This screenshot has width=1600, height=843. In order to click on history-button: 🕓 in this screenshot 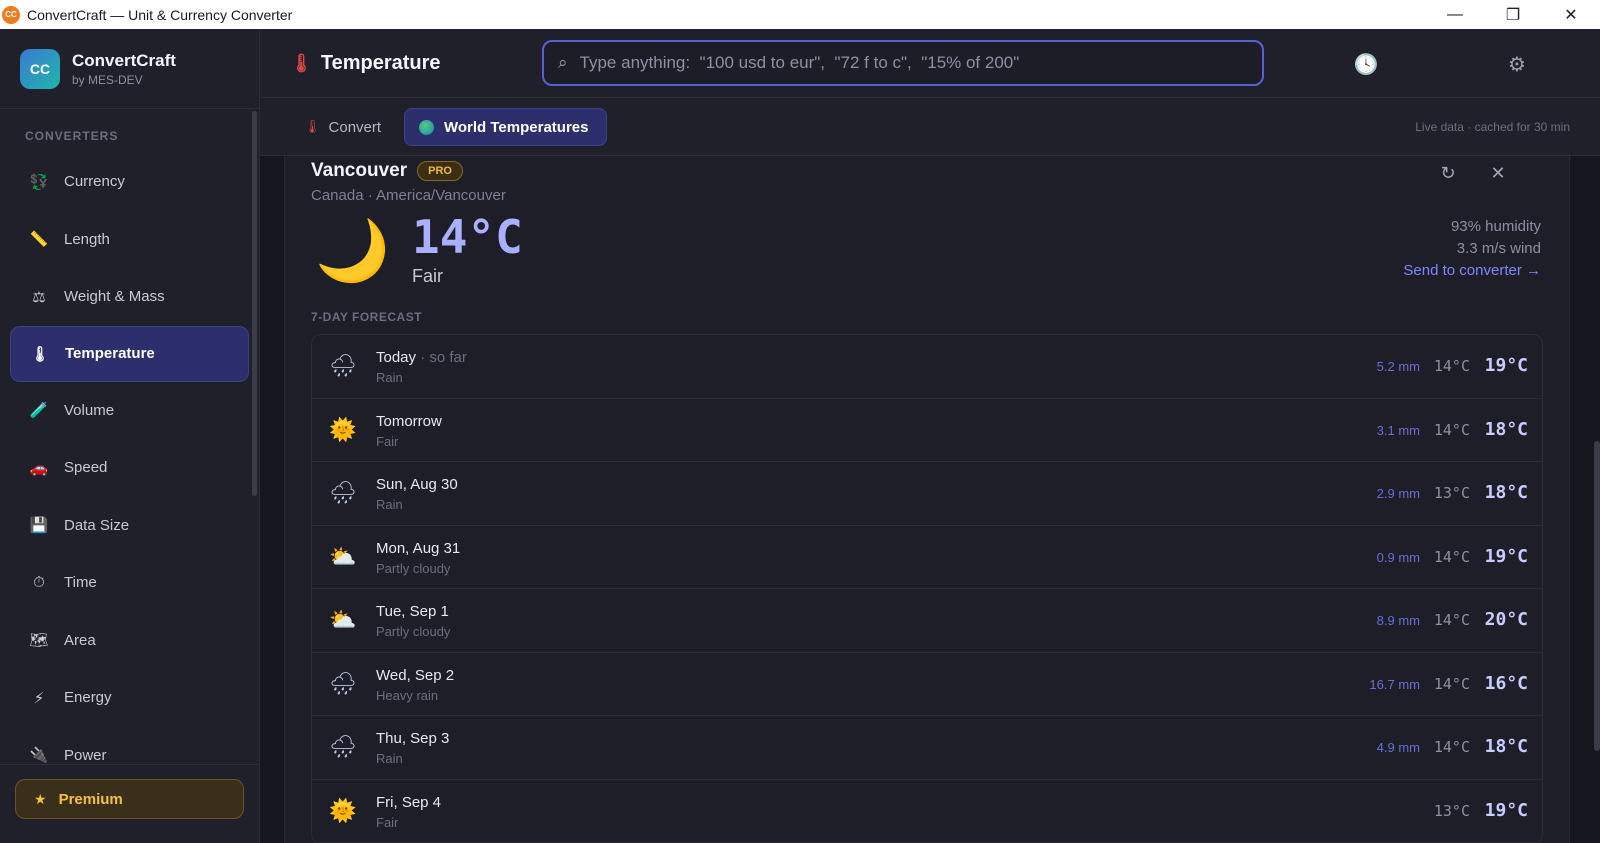, I will do `click(1366, 64)`.